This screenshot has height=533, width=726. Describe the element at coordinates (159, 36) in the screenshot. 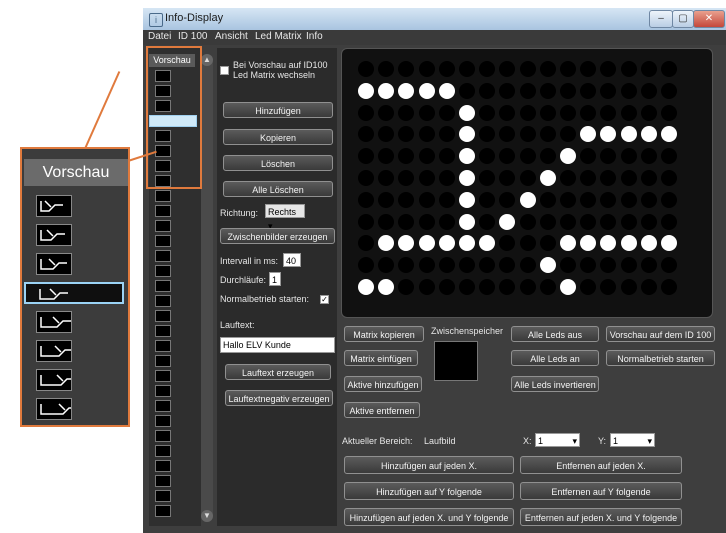

I see `menu-datei: Datei` at that location.